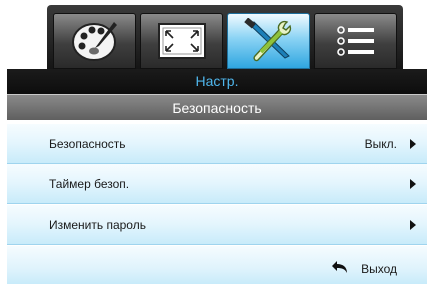  What do you see at coordinates (217, 225) in the screenshot?
I see `menu-row-change-password: Изменить пароль` at bounding box center [217, 225].